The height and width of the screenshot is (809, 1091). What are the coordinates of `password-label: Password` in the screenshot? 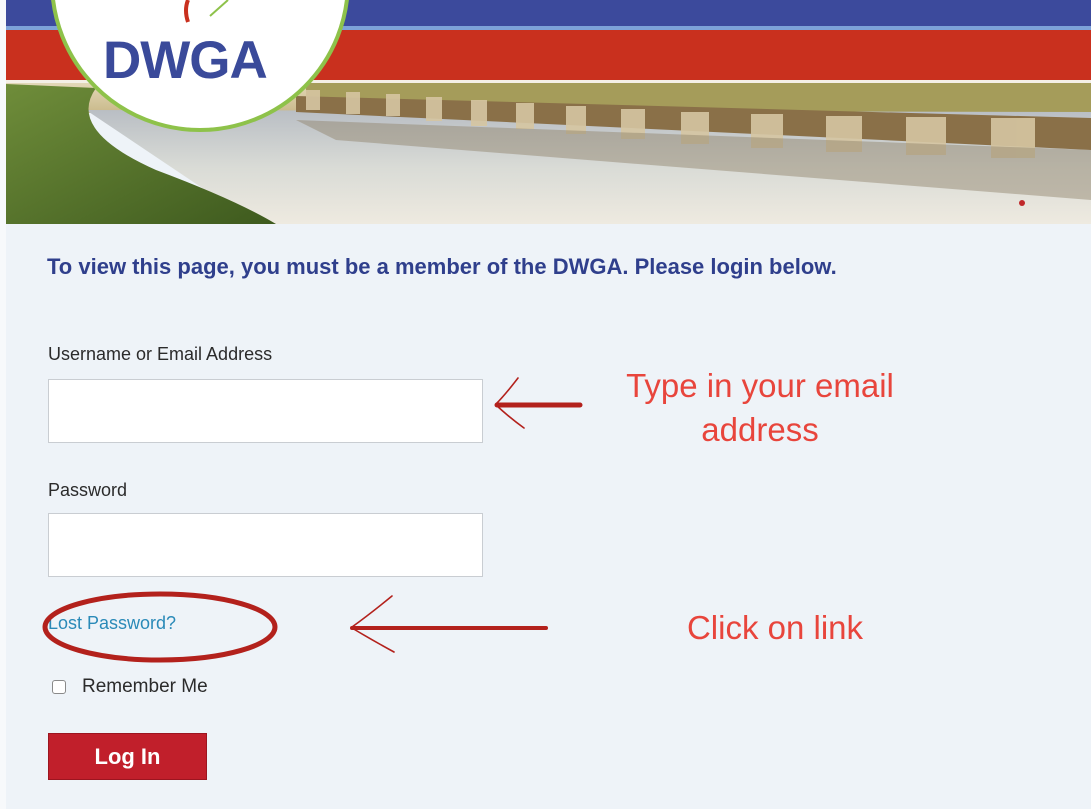 It's located at (88, 490).